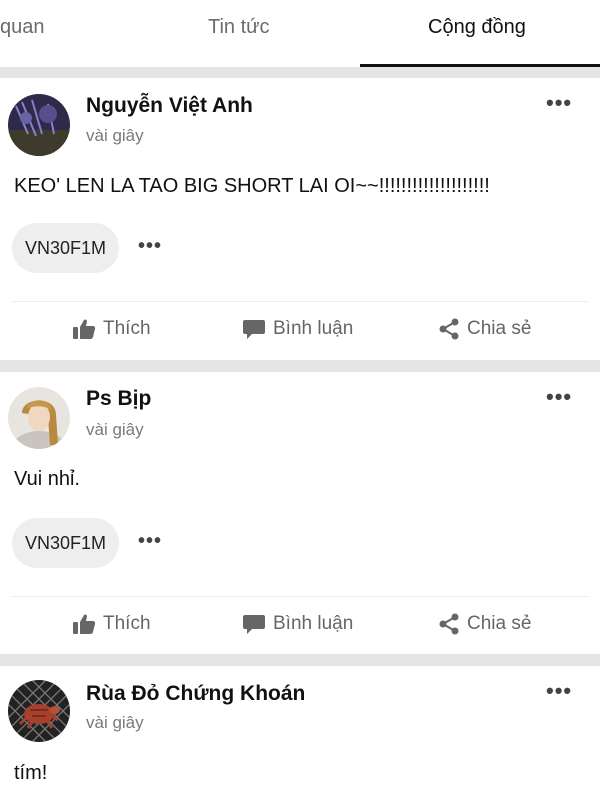  What do you see at coordinates (239, 27) in the screenshot?
I see `tab-tin-tuc: Tin tức` at bounding box center [239, 27].